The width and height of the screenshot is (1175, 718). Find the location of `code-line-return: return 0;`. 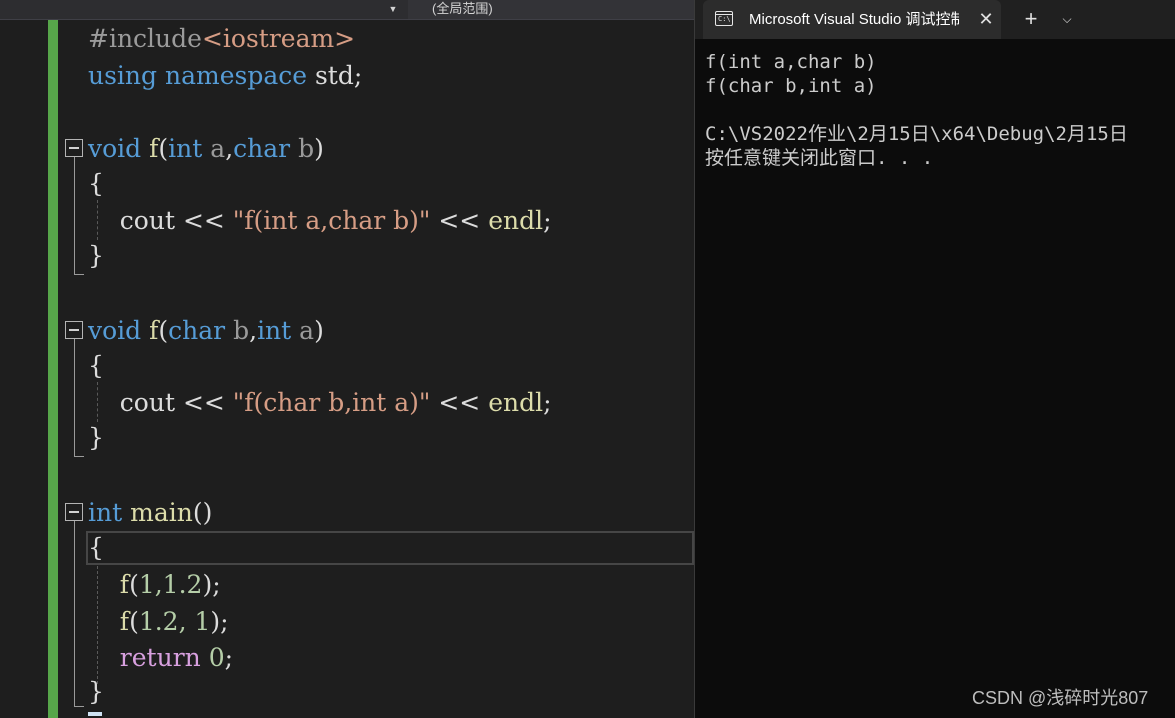

code-line-return: return 0; is located at coordinates (160, 658).